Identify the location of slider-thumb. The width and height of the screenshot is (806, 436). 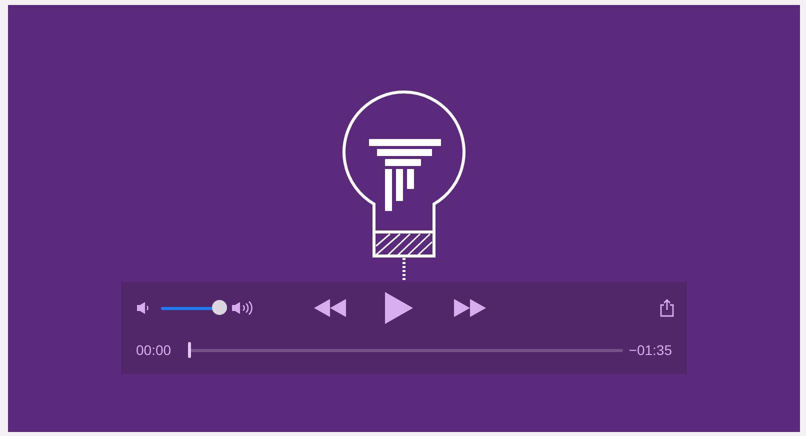
(219, 307).